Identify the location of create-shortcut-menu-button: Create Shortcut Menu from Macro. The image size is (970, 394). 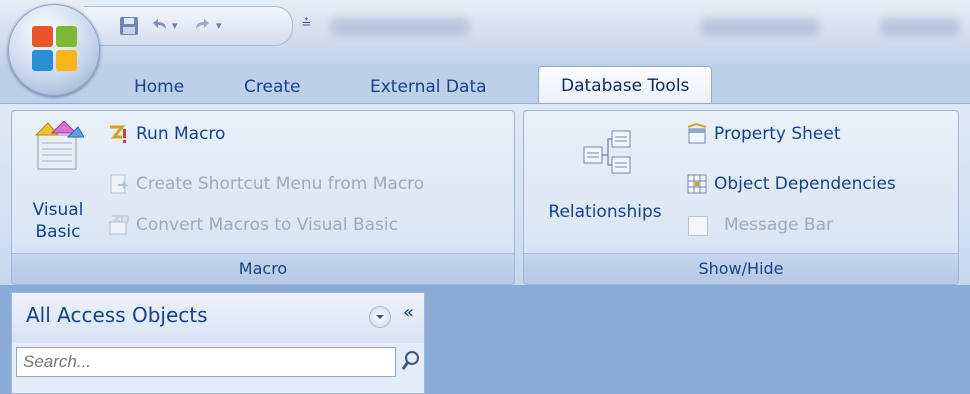
(308, 186).